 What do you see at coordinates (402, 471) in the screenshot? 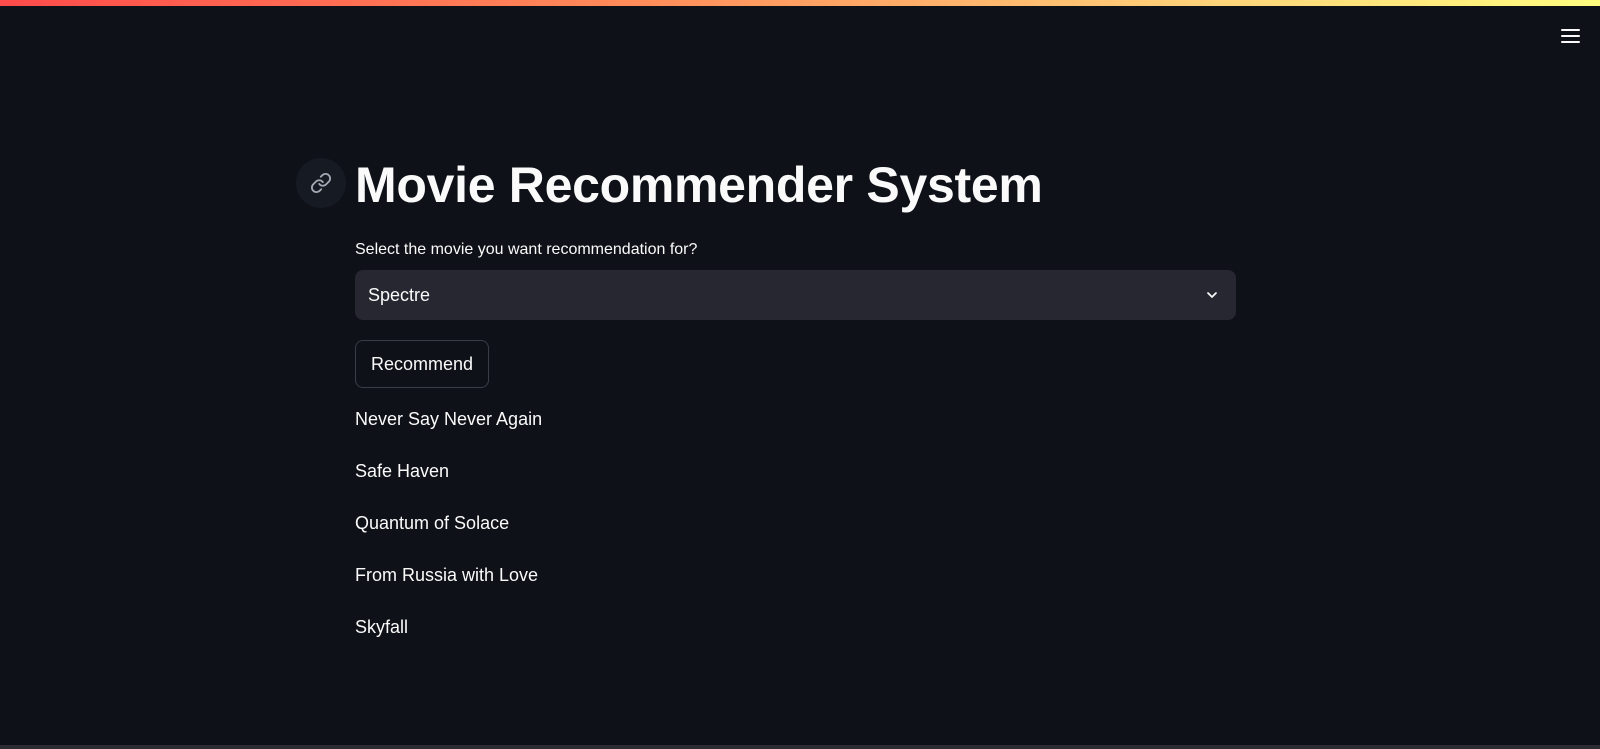
I see `recommendation-item: Safe Haven` at bounding box center [402, 471].